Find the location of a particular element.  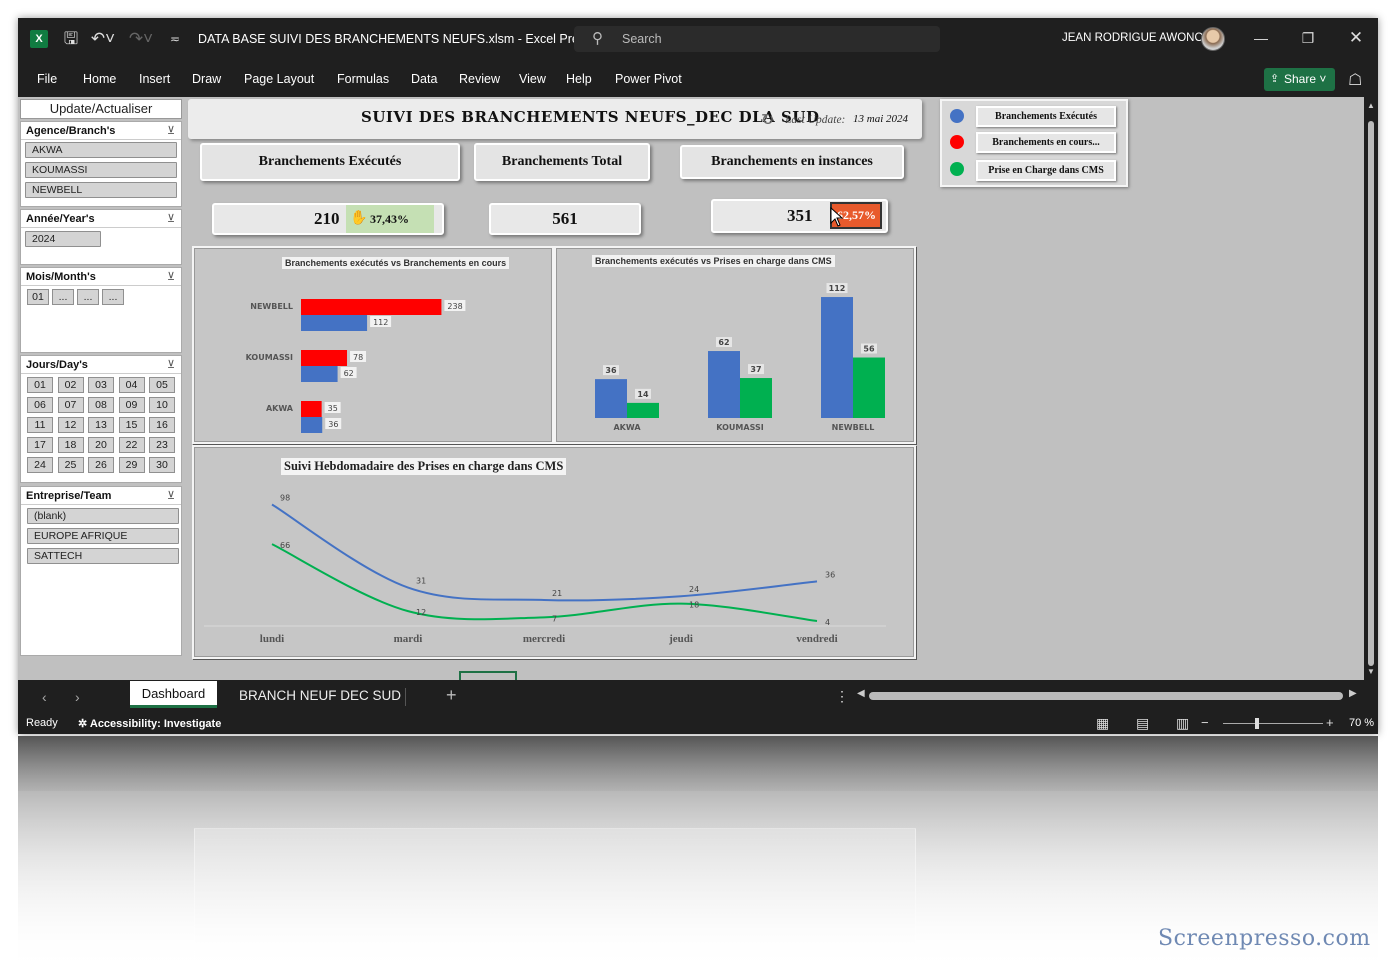

save-icon: 🖫 is located at coordinates (71, 39).